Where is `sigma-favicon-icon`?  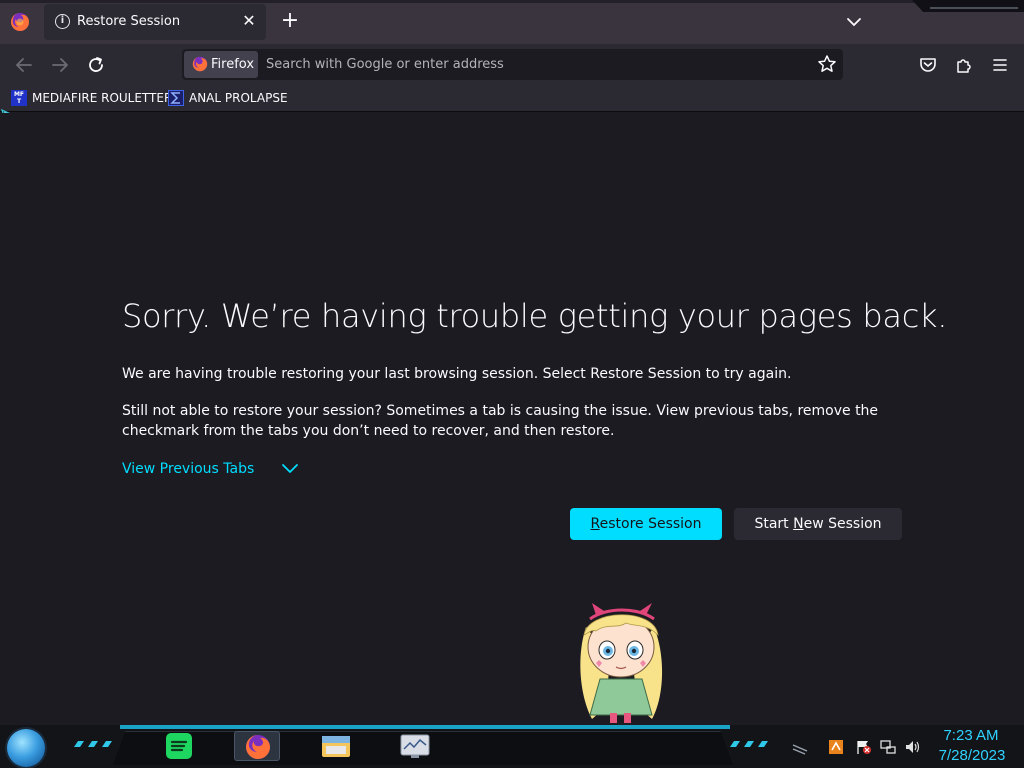 sigma-favicon-icon is located at coordinates (176, 98).